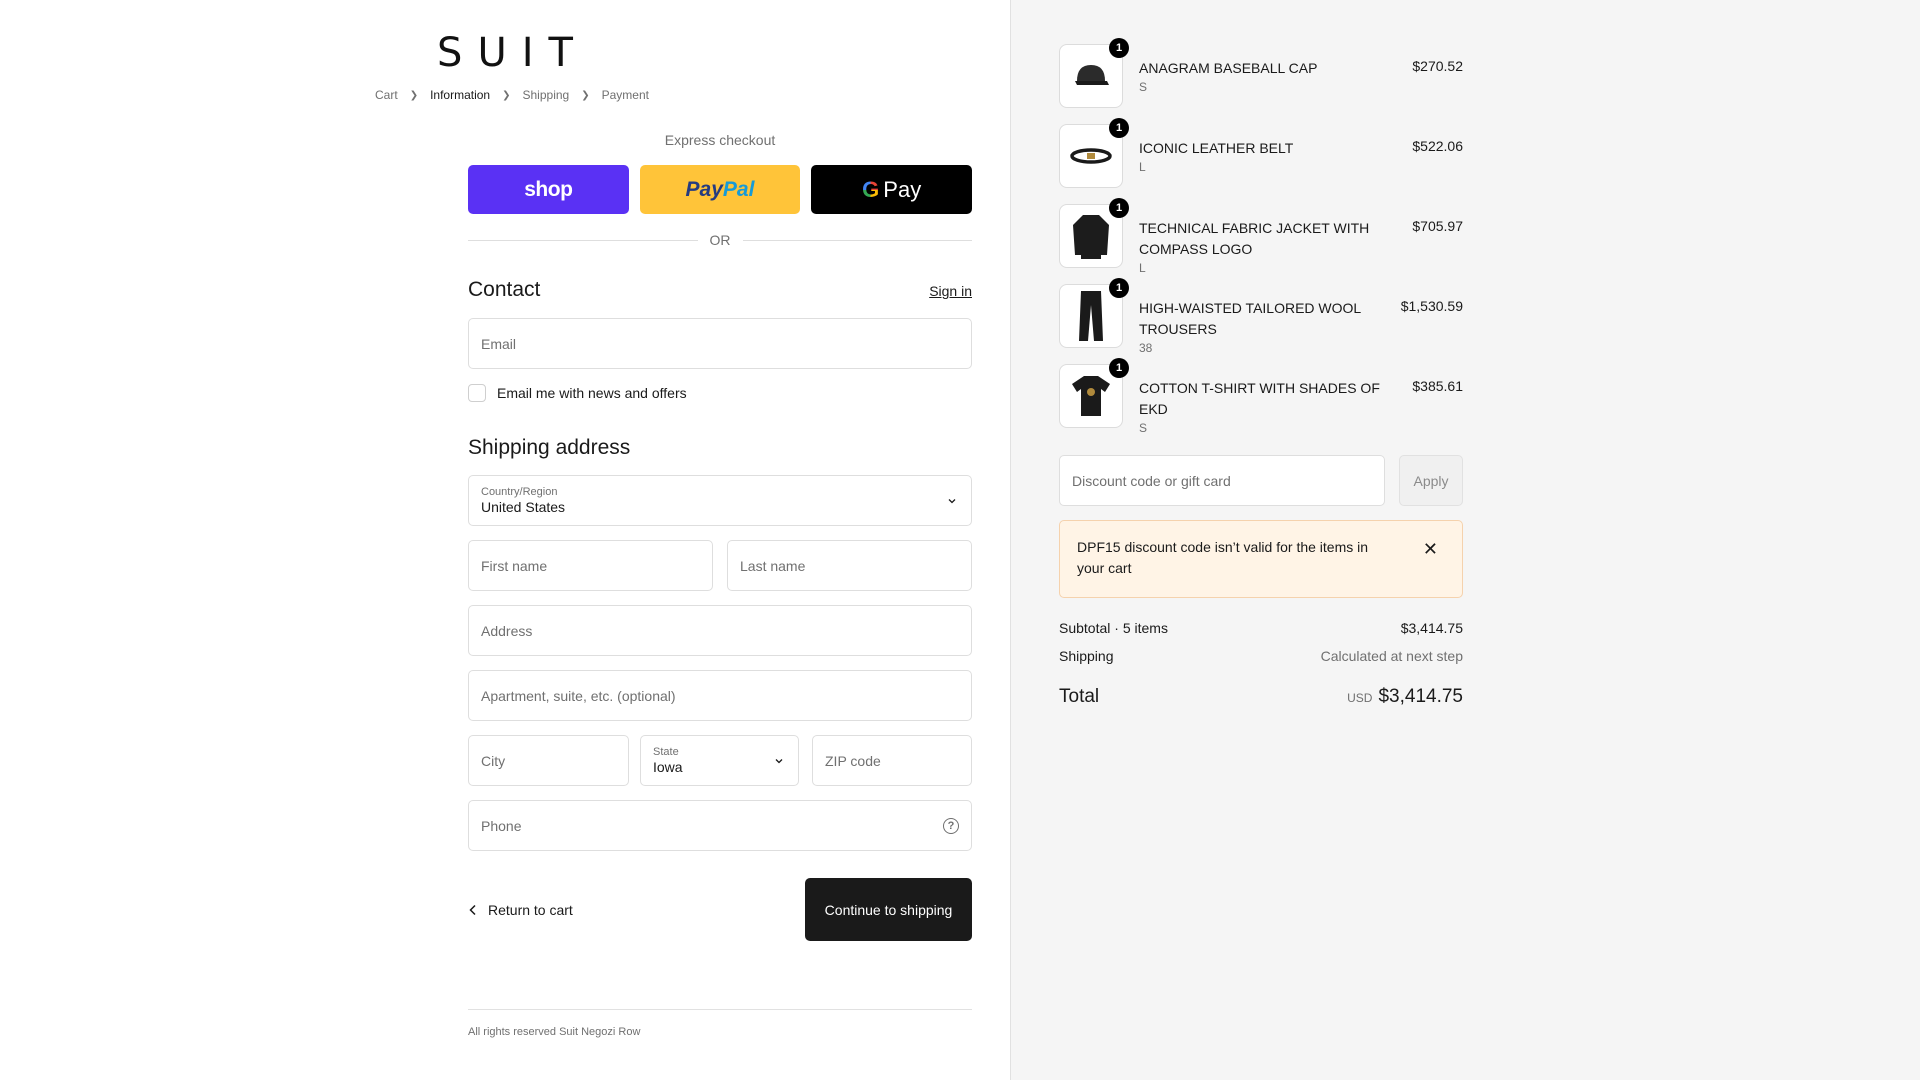  I want to click on state-value: Iowa, so click(668, 767).